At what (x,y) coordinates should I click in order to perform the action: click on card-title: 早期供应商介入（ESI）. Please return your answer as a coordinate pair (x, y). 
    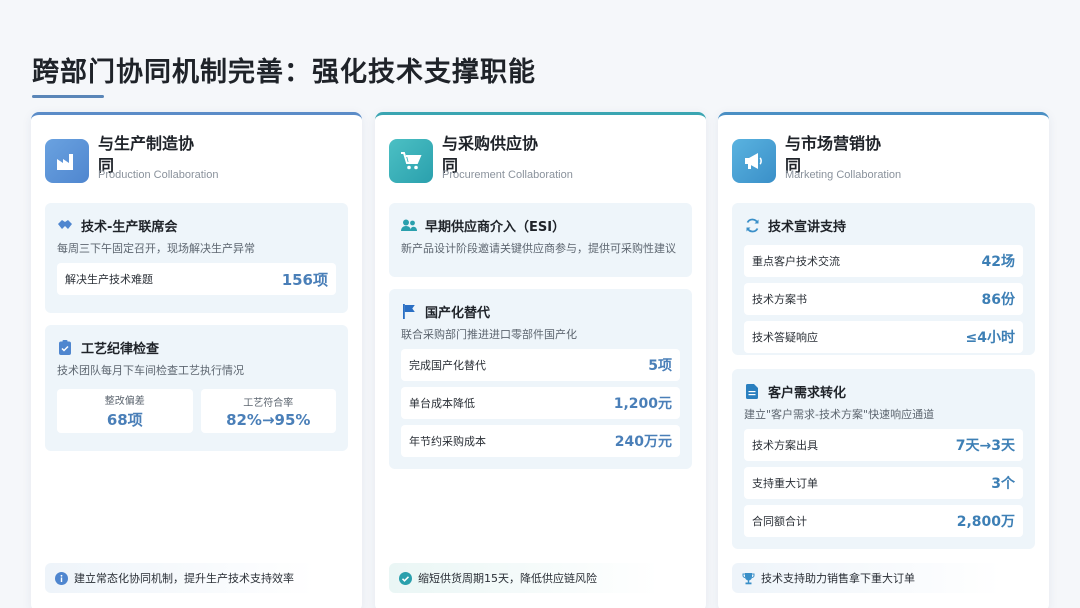
    Looking at the image, I should click on (495, 227).